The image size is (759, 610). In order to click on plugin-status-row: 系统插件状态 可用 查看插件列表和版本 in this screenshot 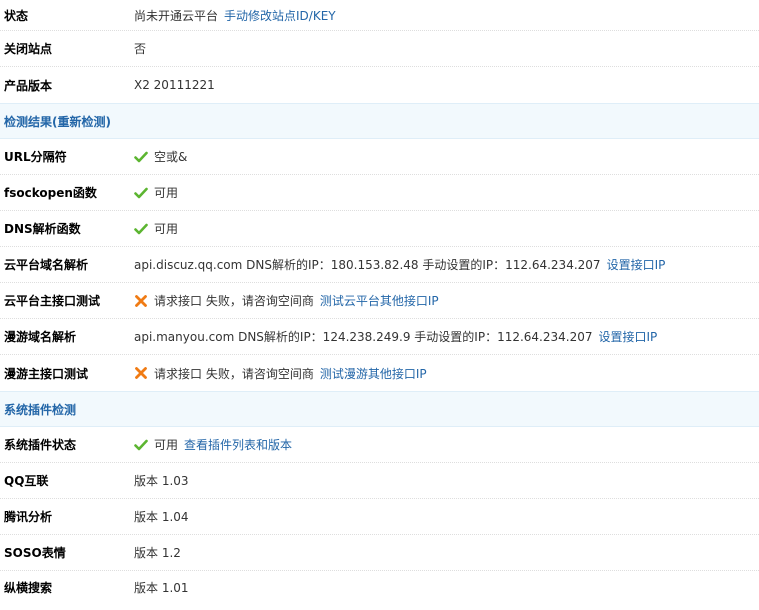, I will do `click(379, 445)`.